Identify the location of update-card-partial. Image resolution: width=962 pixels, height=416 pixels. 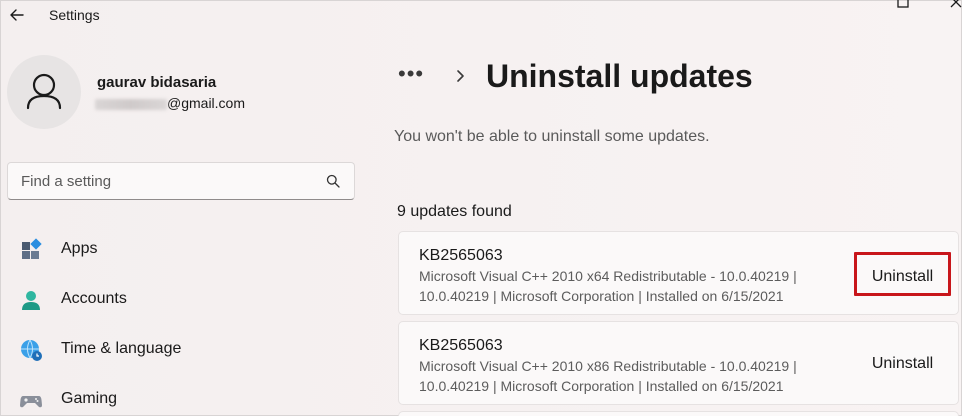
(678, 413).